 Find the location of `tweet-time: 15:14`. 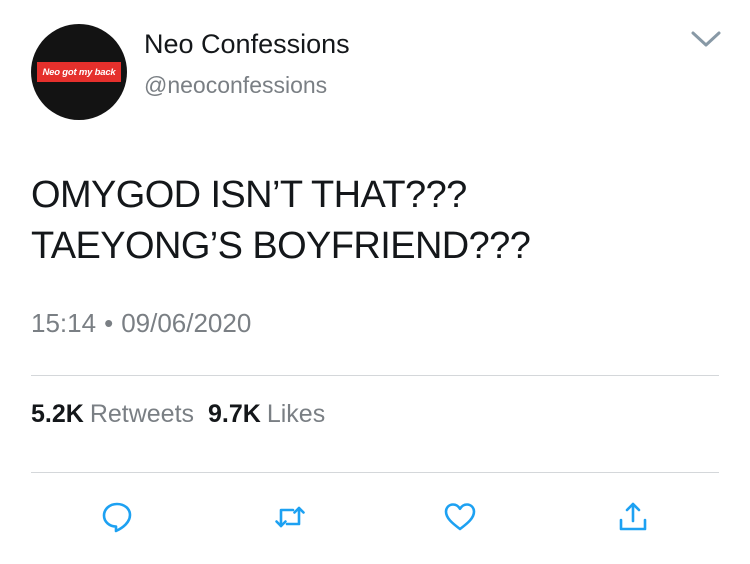

tweet-time: 15:14 is located at coordinates (64, 323).